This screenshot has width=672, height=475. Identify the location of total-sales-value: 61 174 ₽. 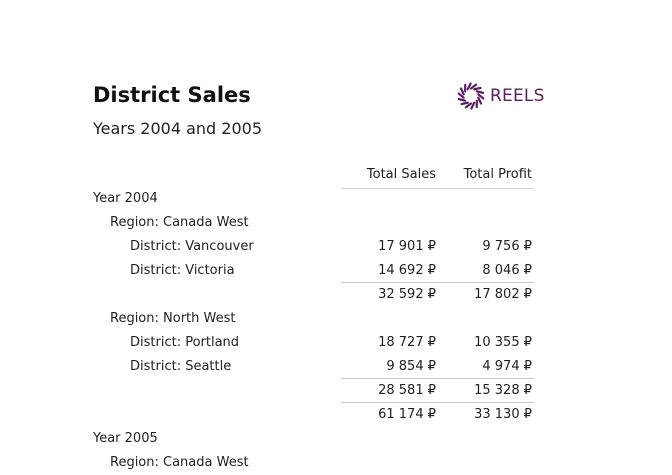
(407, 415).